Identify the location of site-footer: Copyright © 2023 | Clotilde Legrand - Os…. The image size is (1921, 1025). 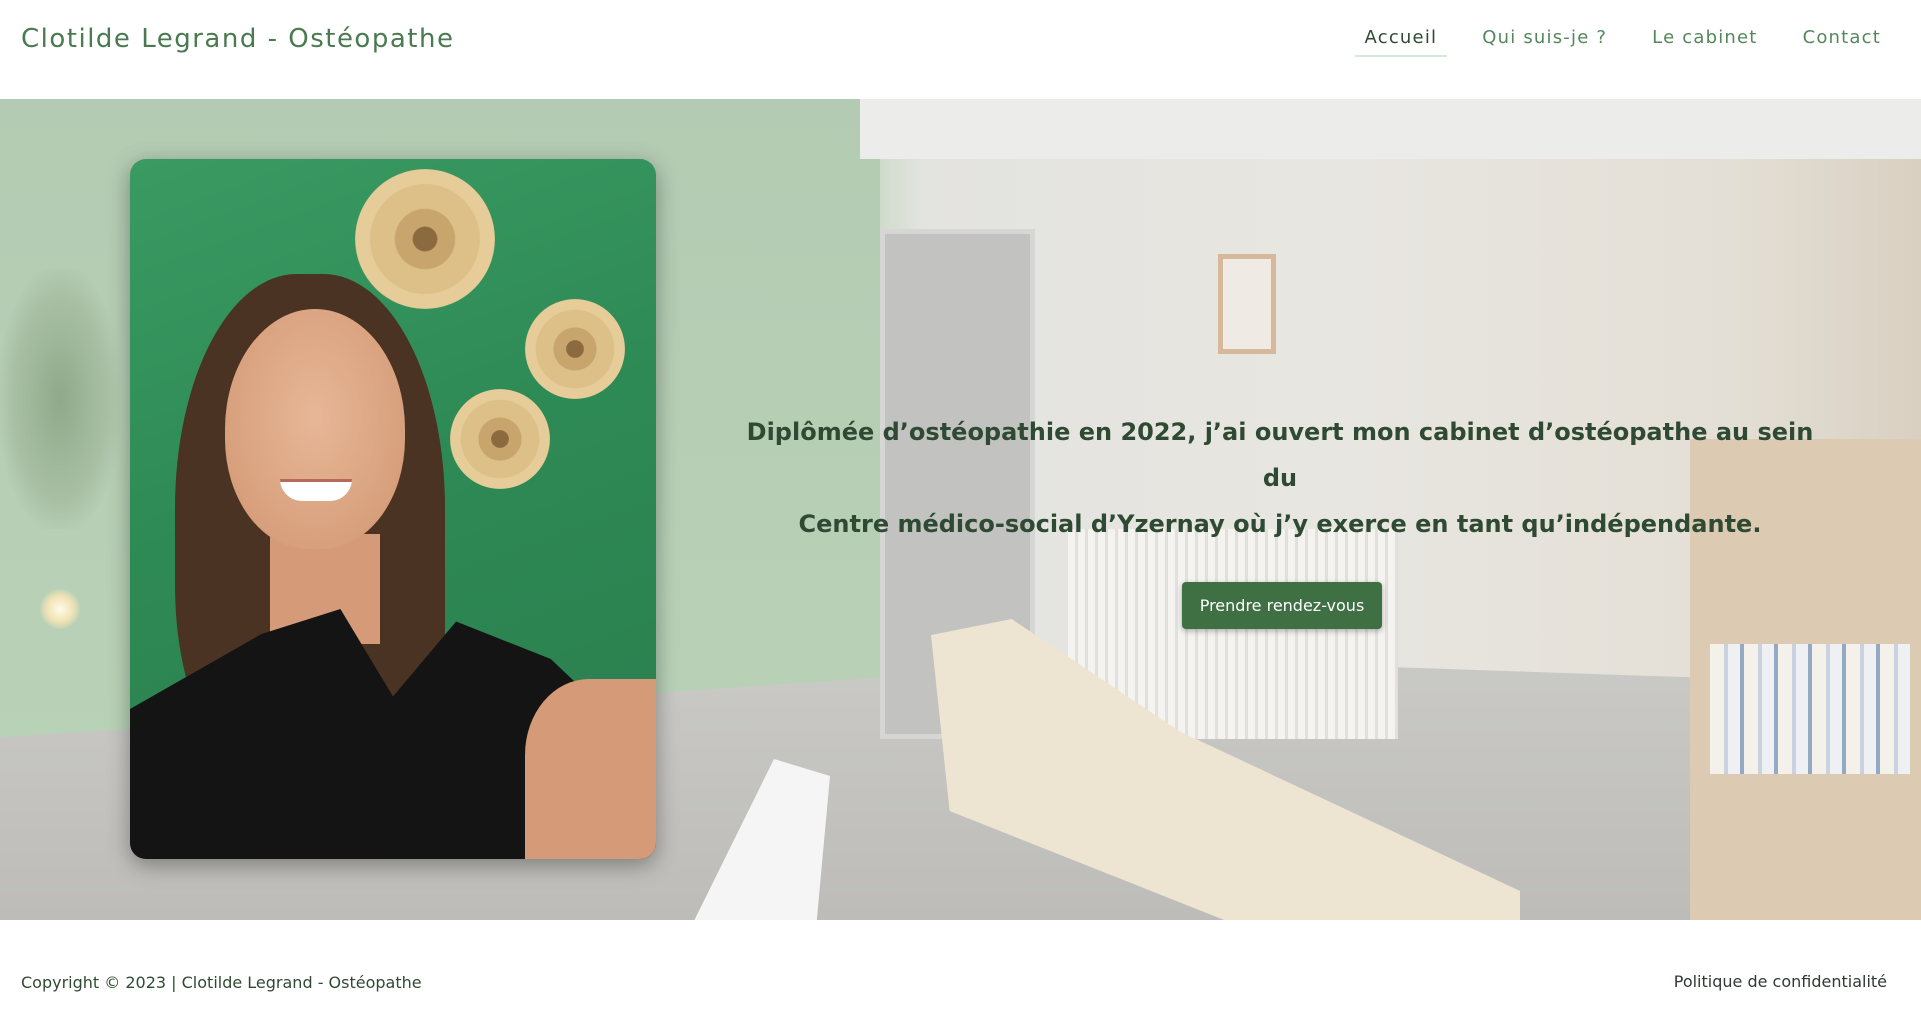
(960, 972).